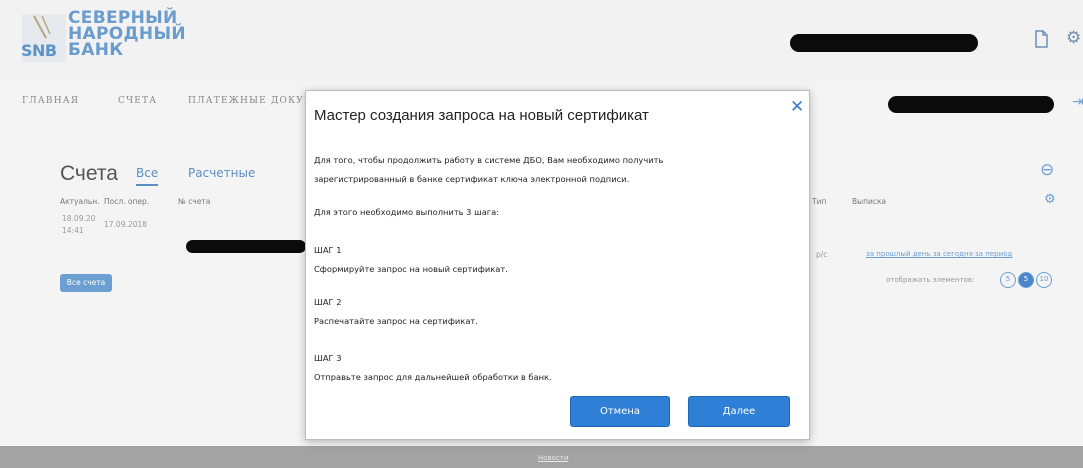 The height and width of the screenshot is (468, 1083). I want to click on cancel-button: Отмена, so click(620, 411).